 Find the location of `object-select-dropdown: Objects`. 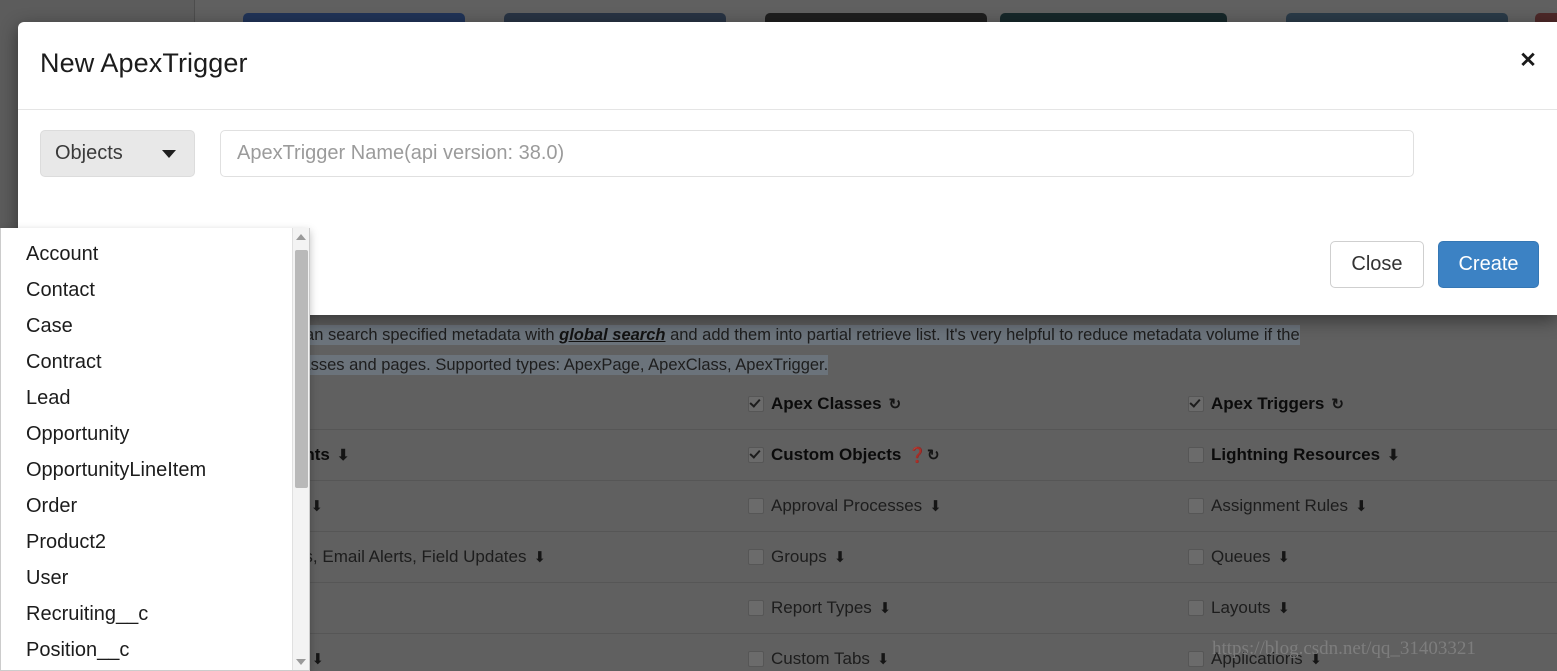

object-select-dropdown: Objects is located at coordinates (117, 153).